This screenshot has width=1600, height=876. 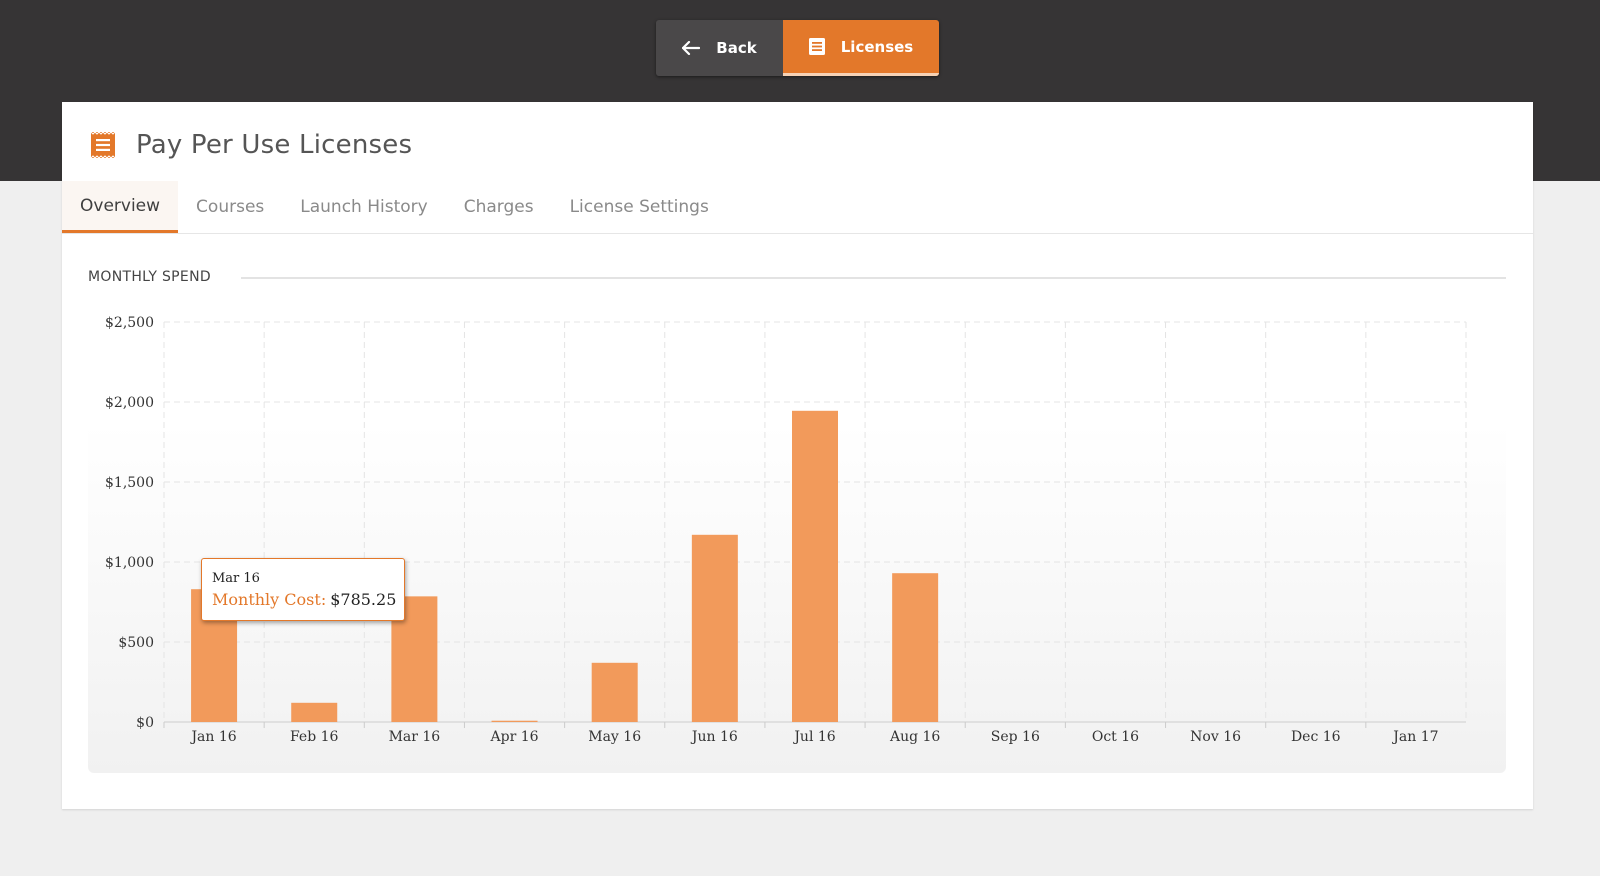 I want to click on x-tick-label: Sep 16, so click(x=1015, y=737).